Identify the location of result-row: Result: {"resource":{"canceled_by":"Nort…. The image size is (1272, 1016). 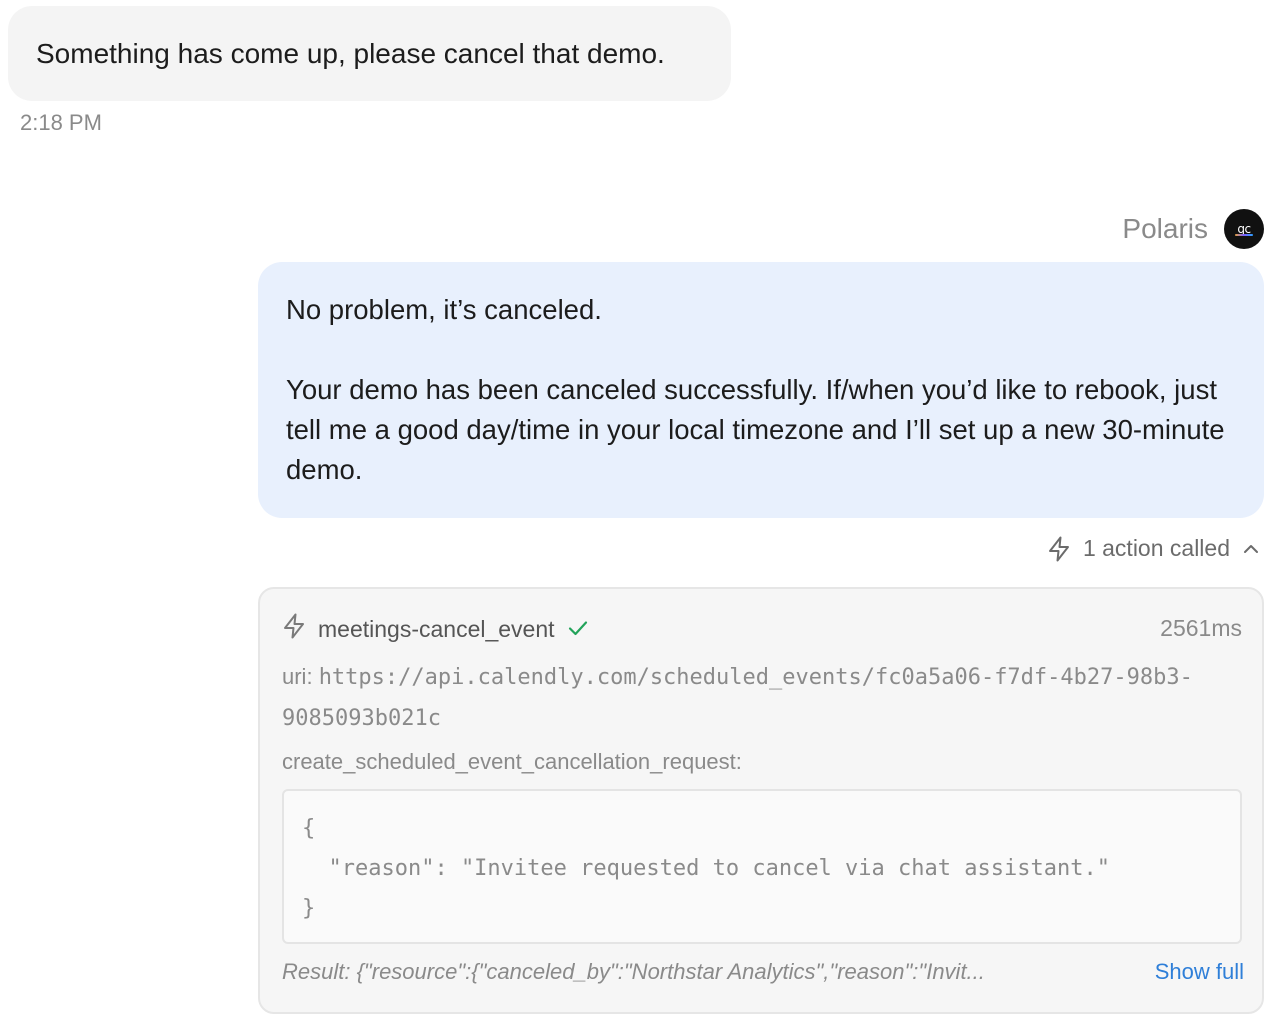
(763, 972).